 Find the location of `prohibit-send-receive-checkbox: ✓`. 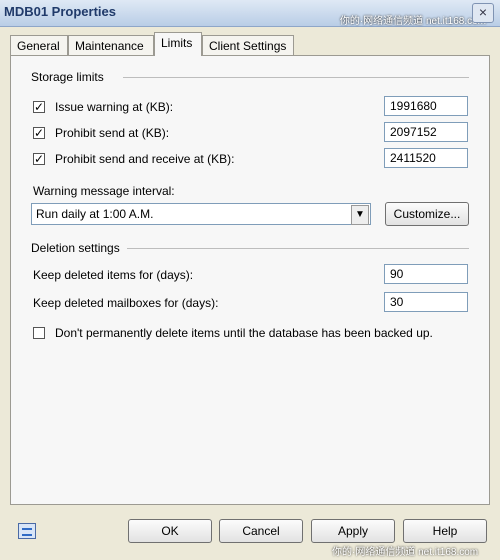

prohibit-send-receive-checkbox: ✓ is located at coordinates (39, 159).